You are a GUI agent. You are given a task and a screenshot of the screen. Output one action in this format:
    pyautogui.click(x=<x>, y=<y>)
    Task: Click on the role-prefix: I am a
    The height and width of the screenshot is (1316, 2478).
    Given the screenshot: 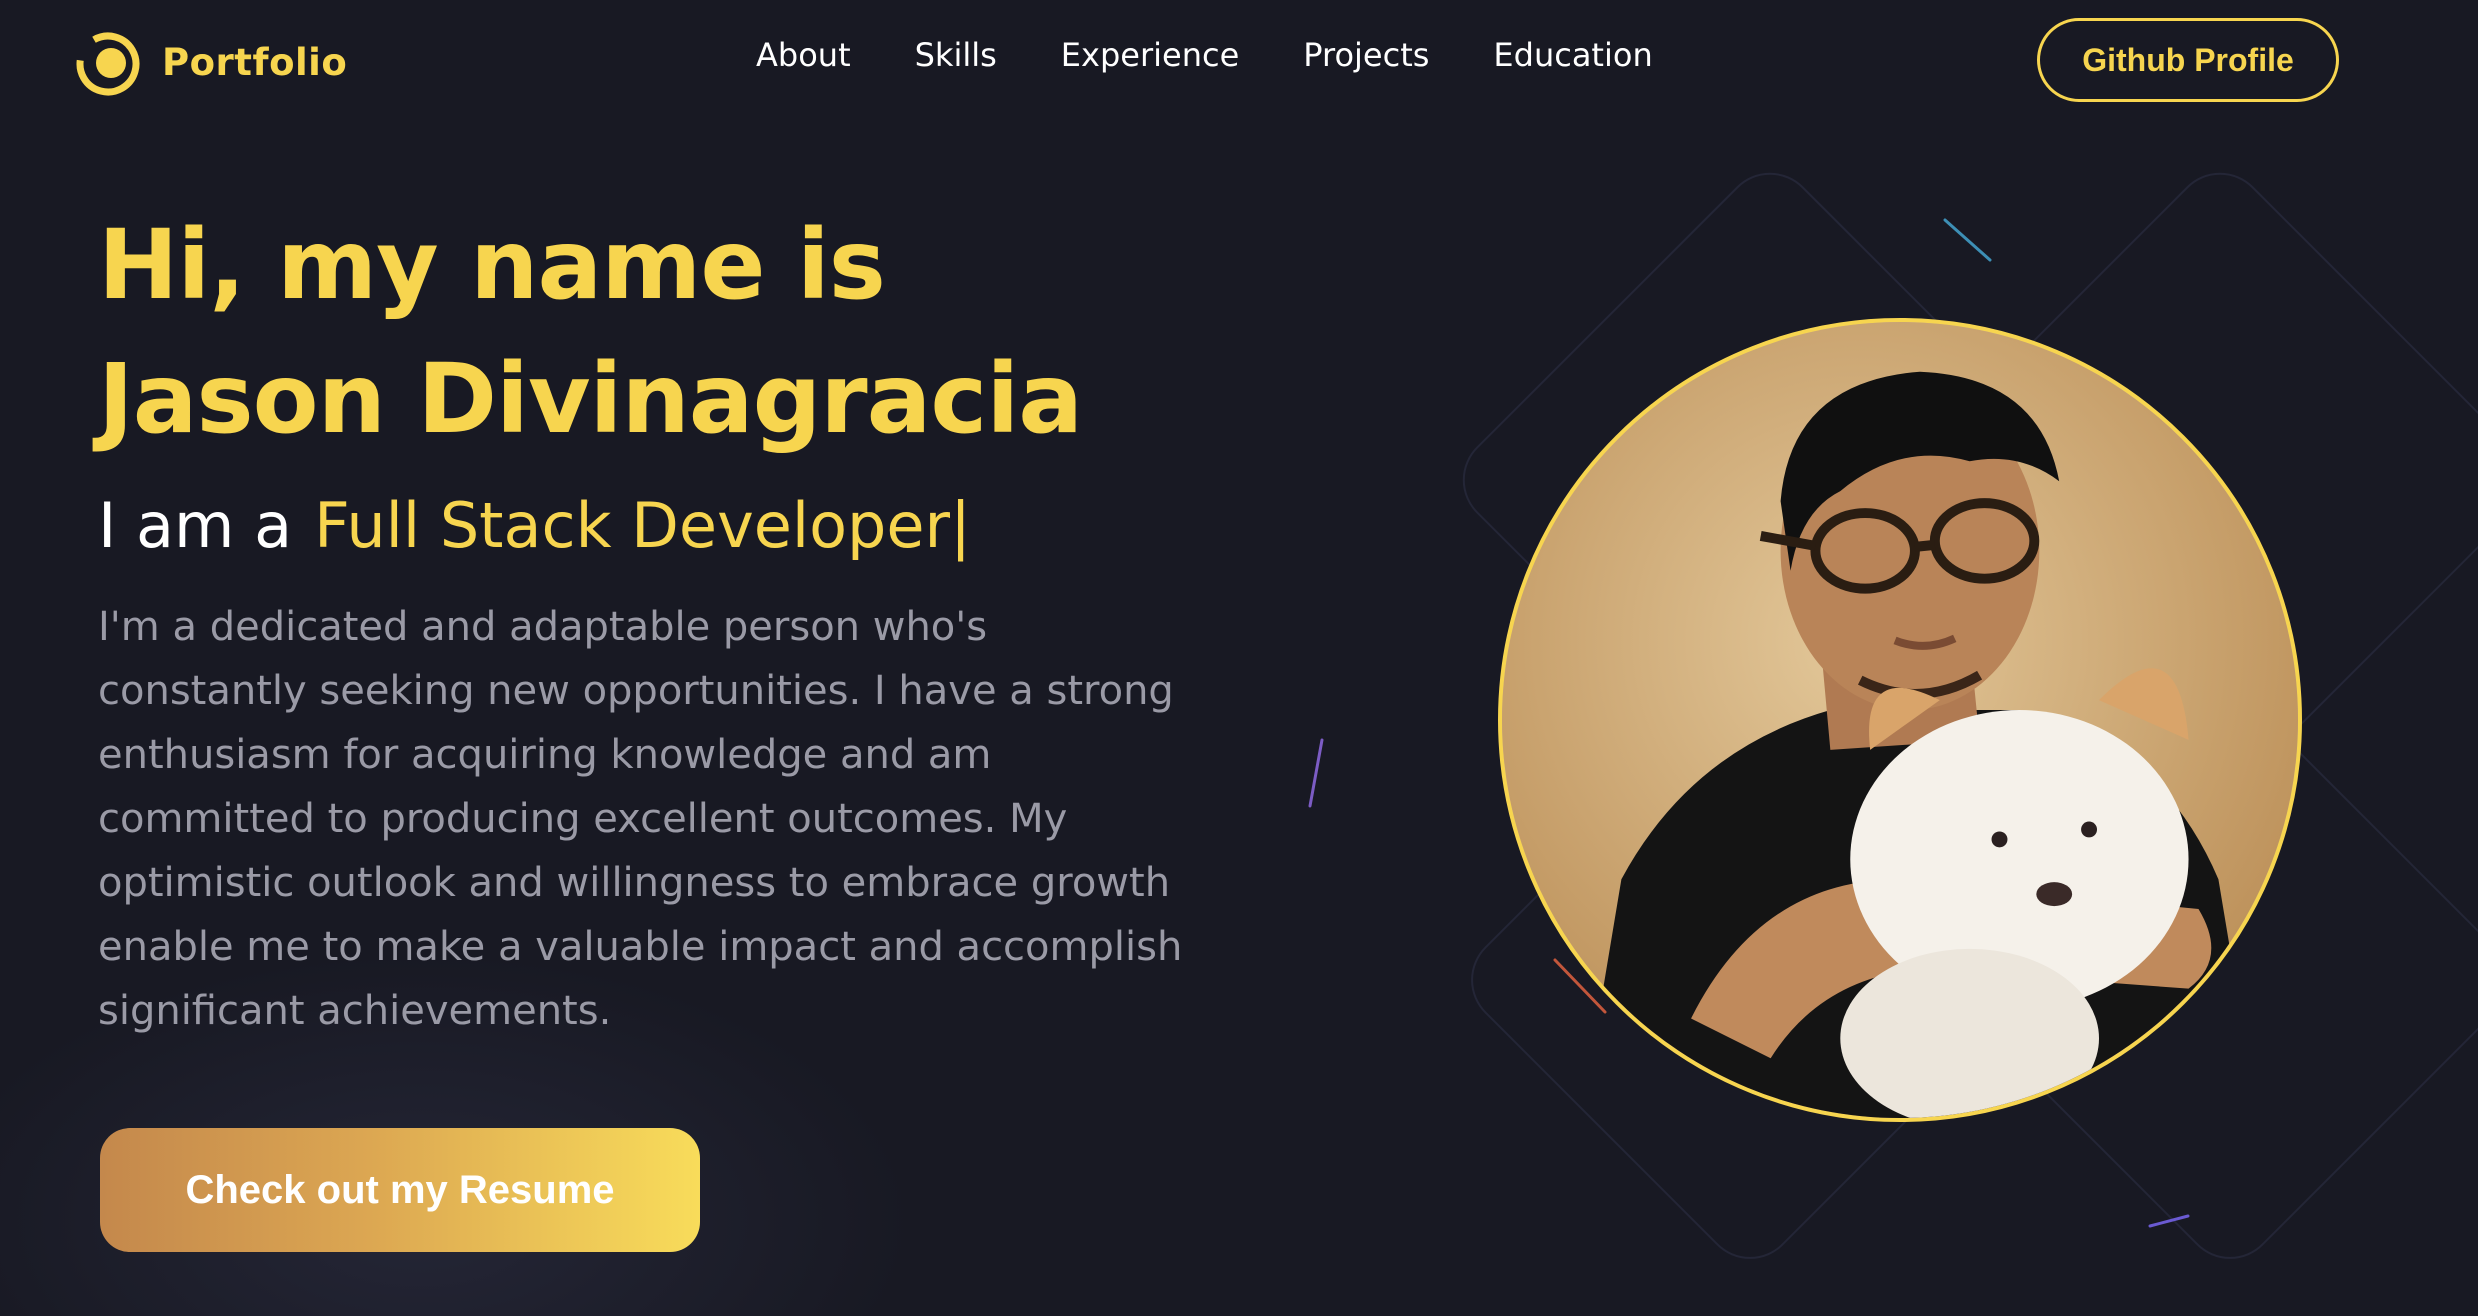 What is the action you would take?
    pyautogui.click(x=195, y=525)
    